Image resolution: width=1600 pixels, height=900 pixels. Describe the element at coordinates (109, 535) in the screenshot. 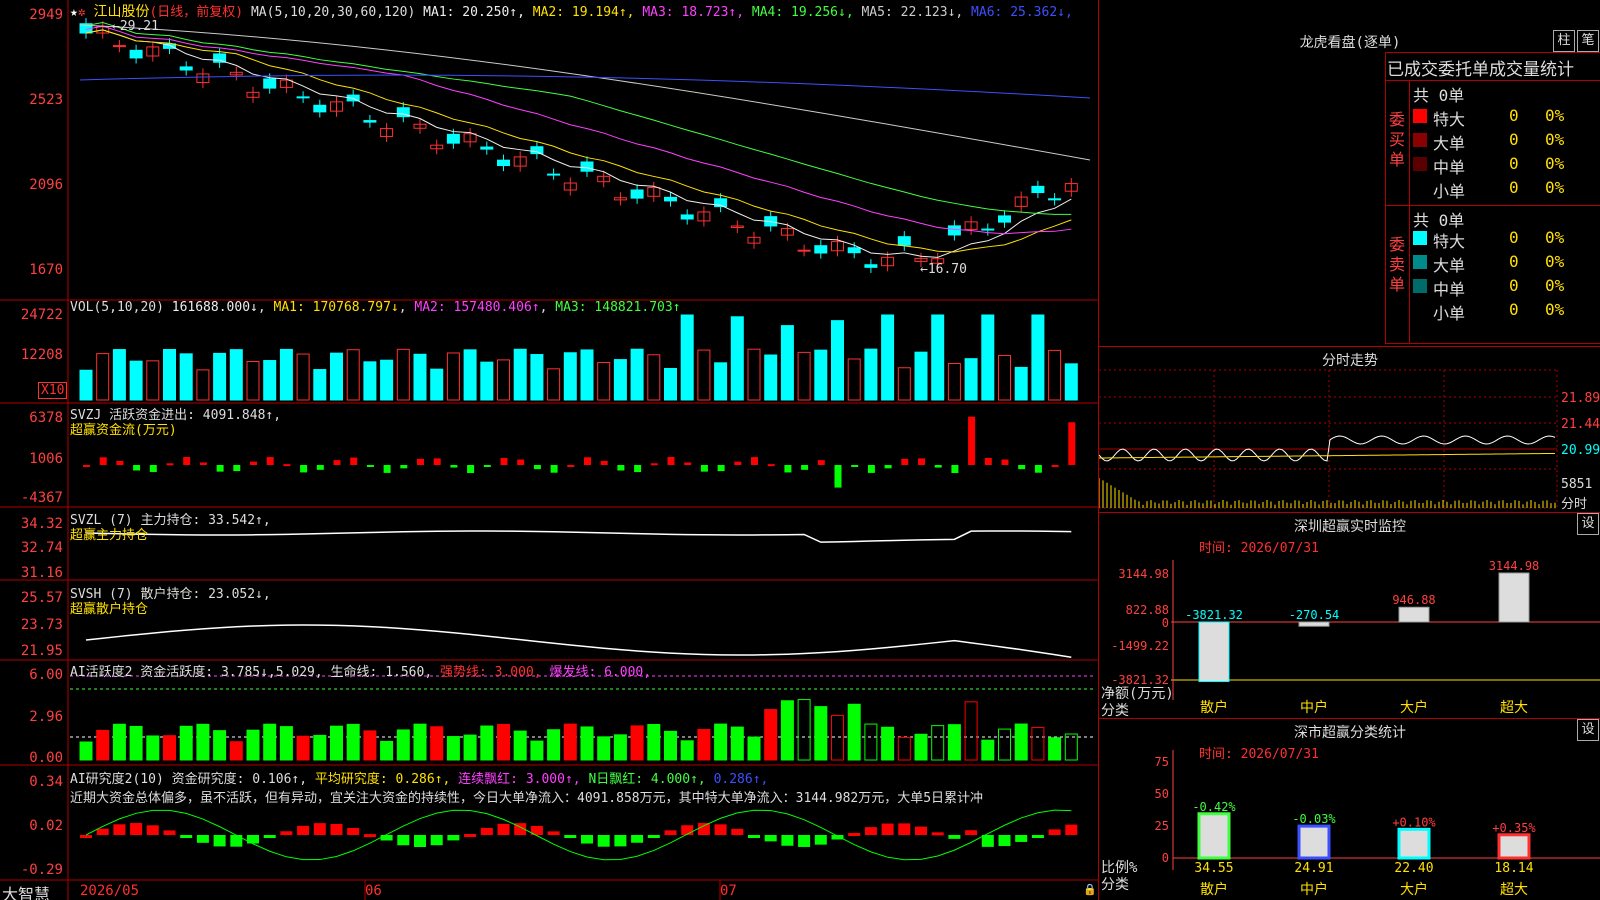

I see `svzl-sub: 超赢主力持仓` at that location.